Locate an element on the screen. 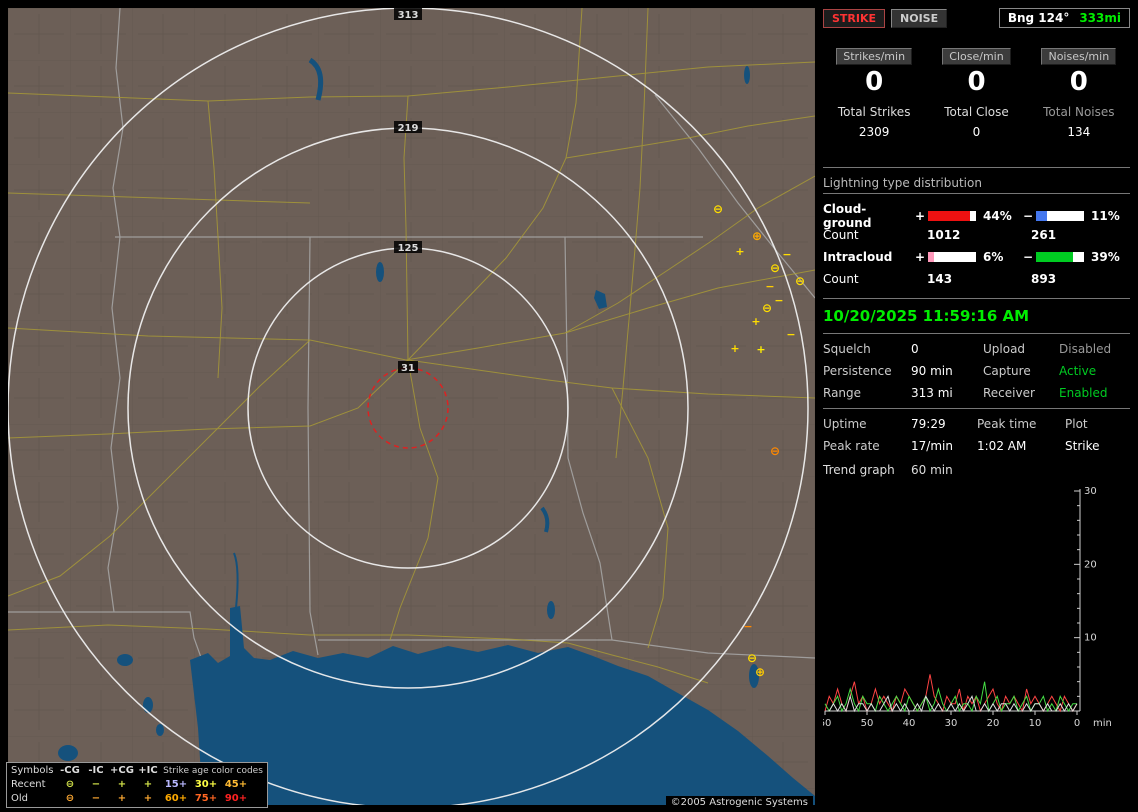 The width and height of the screenshot is (1138, 812). strike-button: STRIKE is located at coordinates (854, 18).